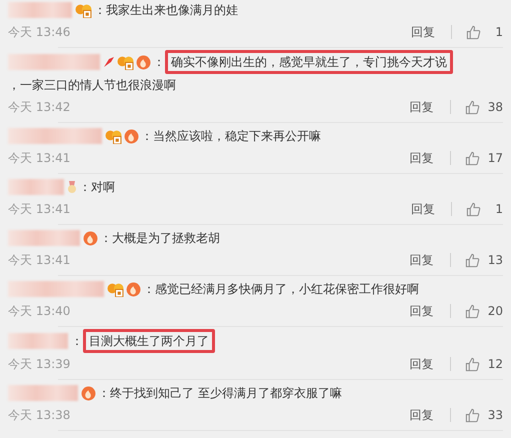 The height and width of the screenshot is (438, 511). Describe the element at coordinates (495, 364) in the screenshot. I see `like-count: 12` at that location.